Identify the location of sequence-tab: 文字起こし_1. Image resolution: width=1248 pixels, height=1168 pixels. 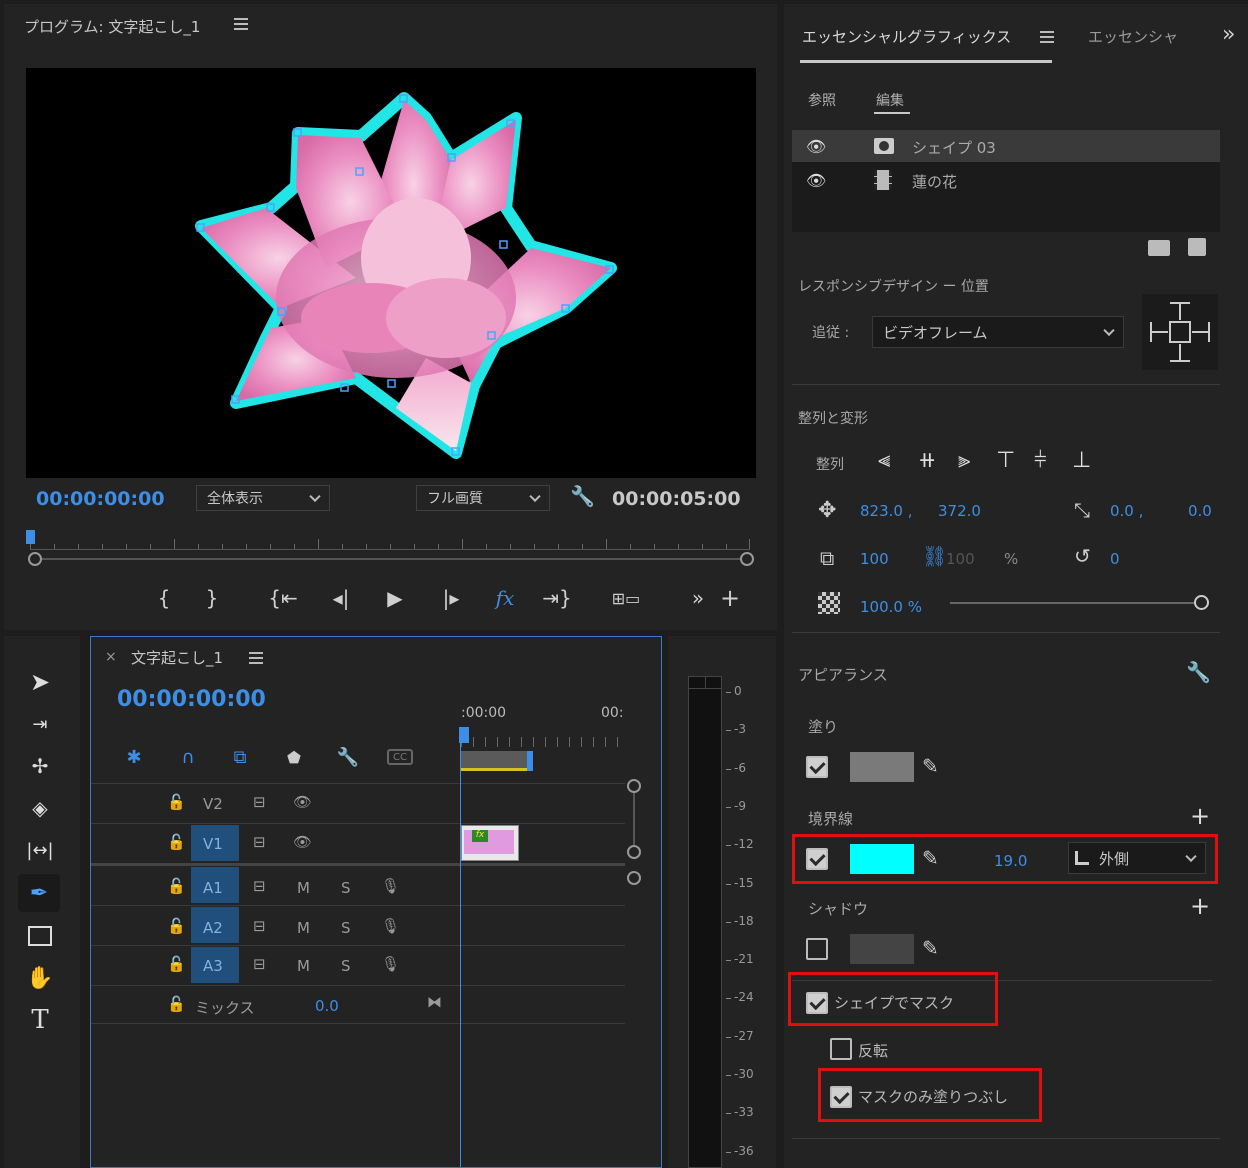
(177, 657).